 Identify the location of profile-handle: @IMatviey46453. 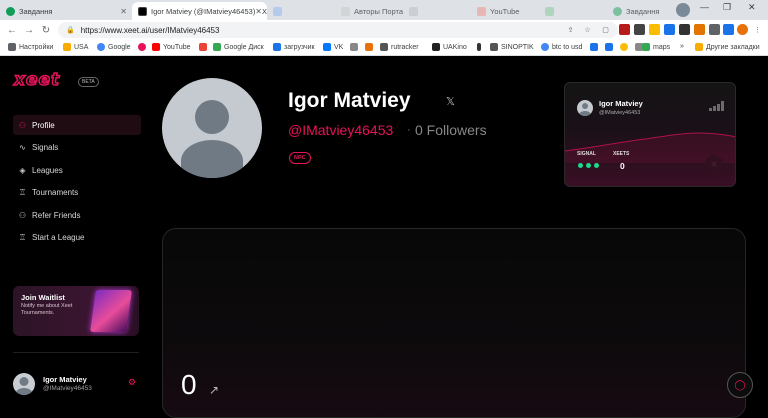
(340, 130).